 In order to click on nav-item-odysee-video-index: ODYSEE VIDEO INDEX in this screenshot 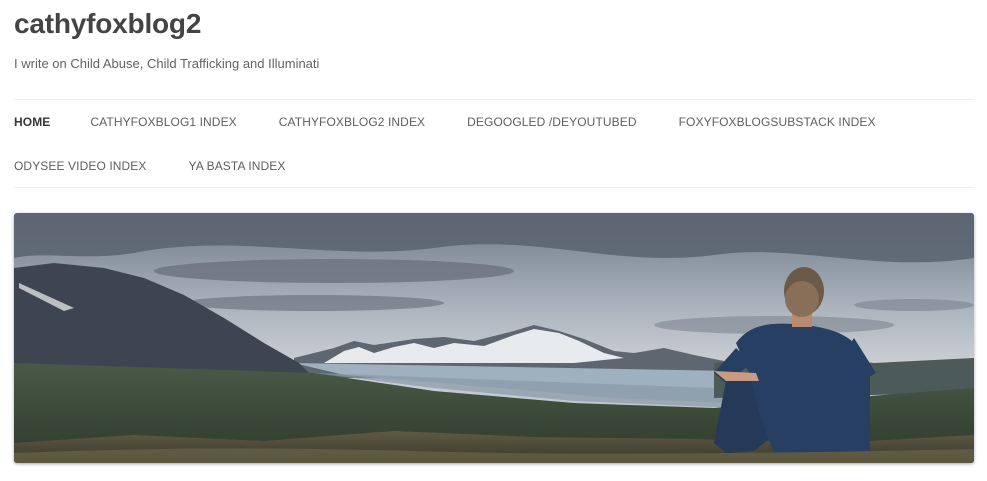, I will do `click(80, 166)`.